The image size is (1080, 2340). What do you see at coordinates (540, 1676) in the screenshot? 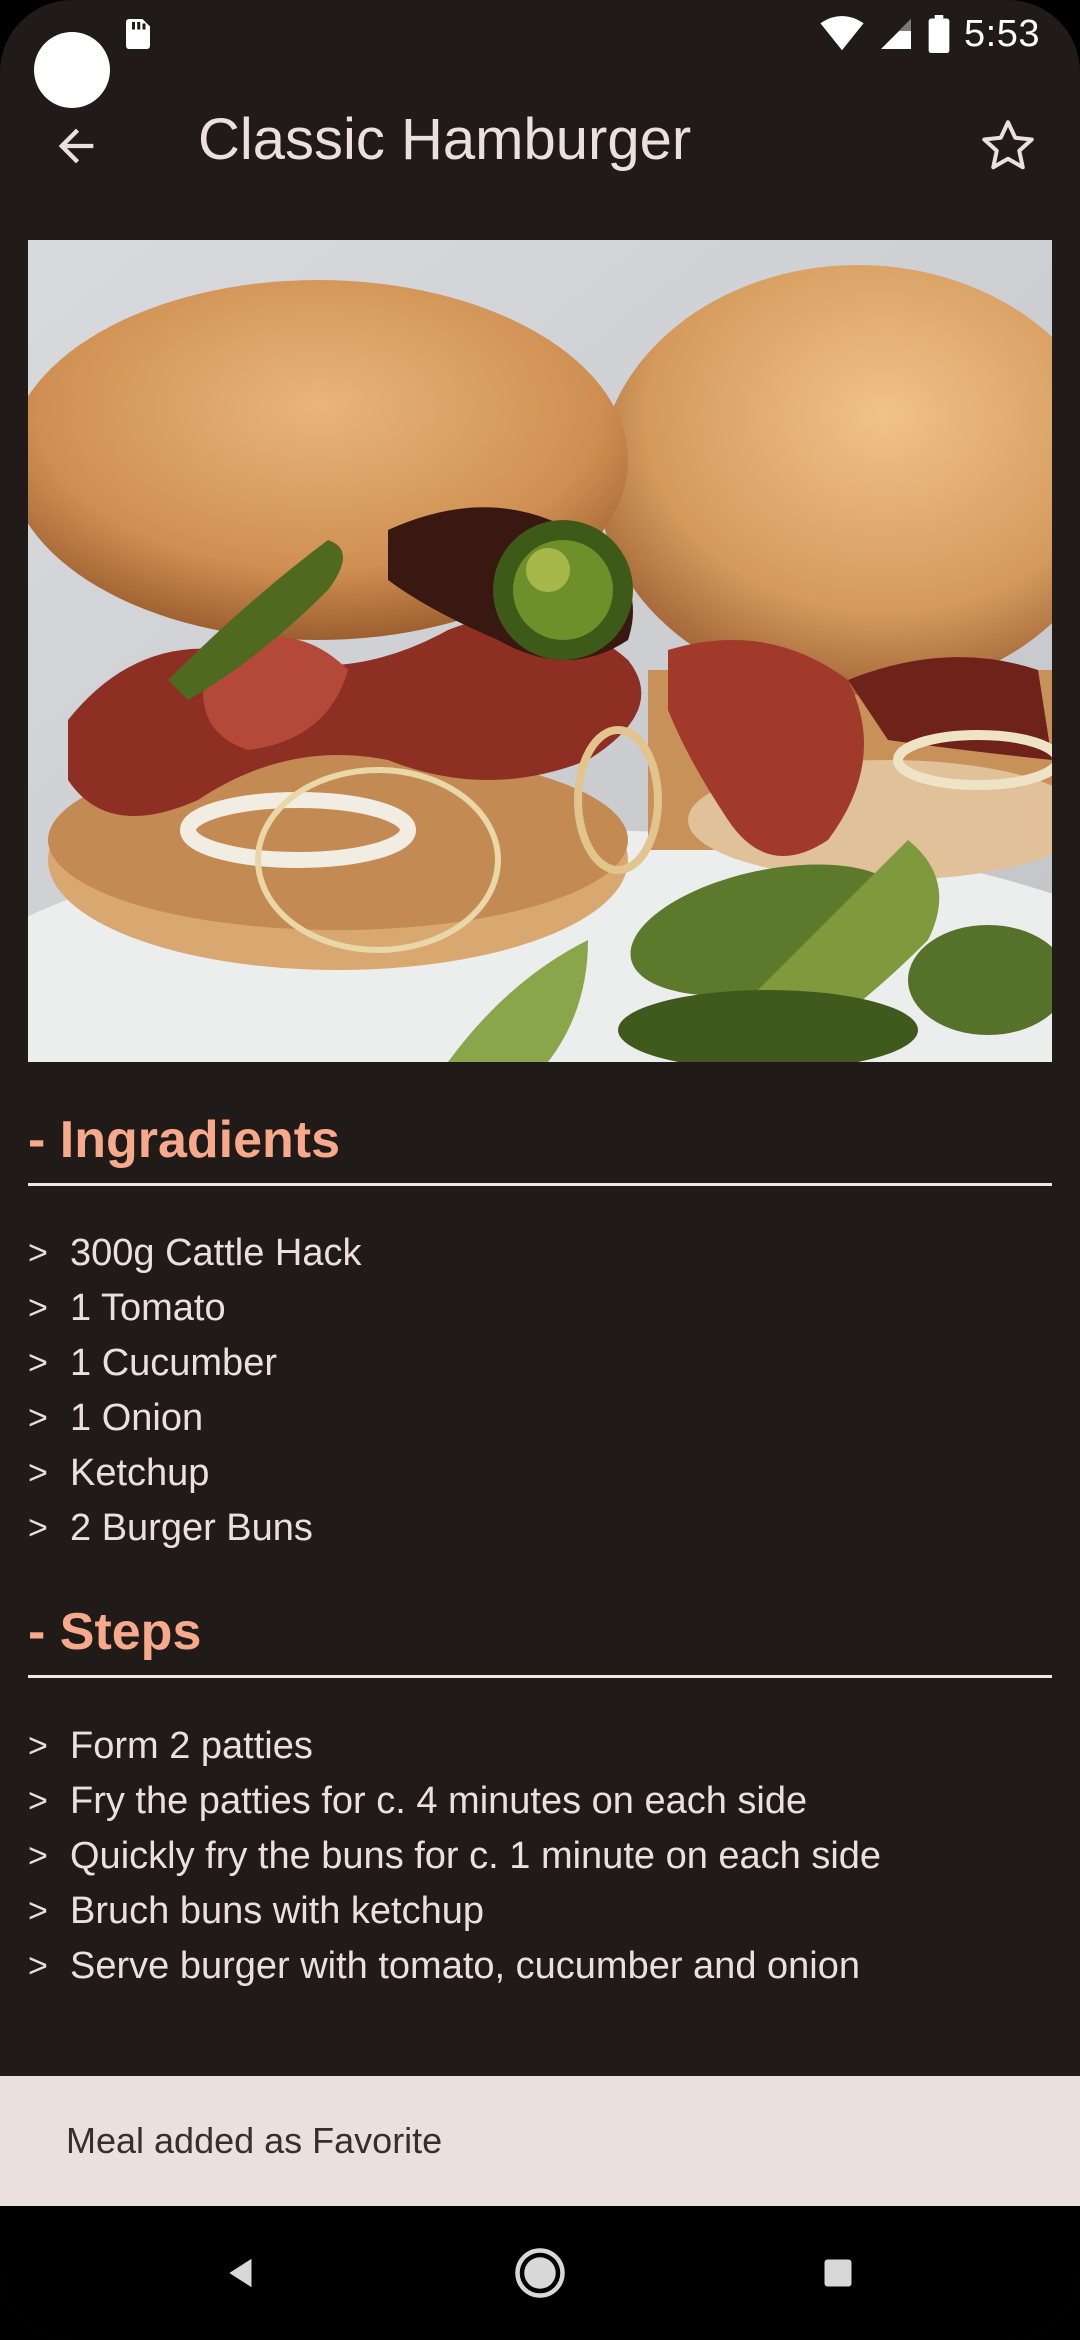
I see `steps-divider` at bounding box center [540, 1676].